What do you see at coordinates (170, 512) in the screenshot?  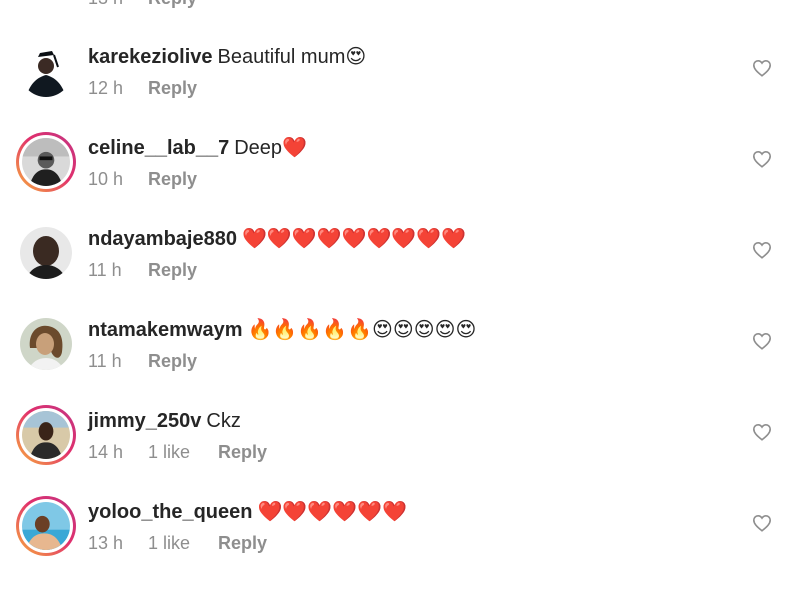 I see `comment-username: yoloo_the_queen` at bounding box center [170, 512].